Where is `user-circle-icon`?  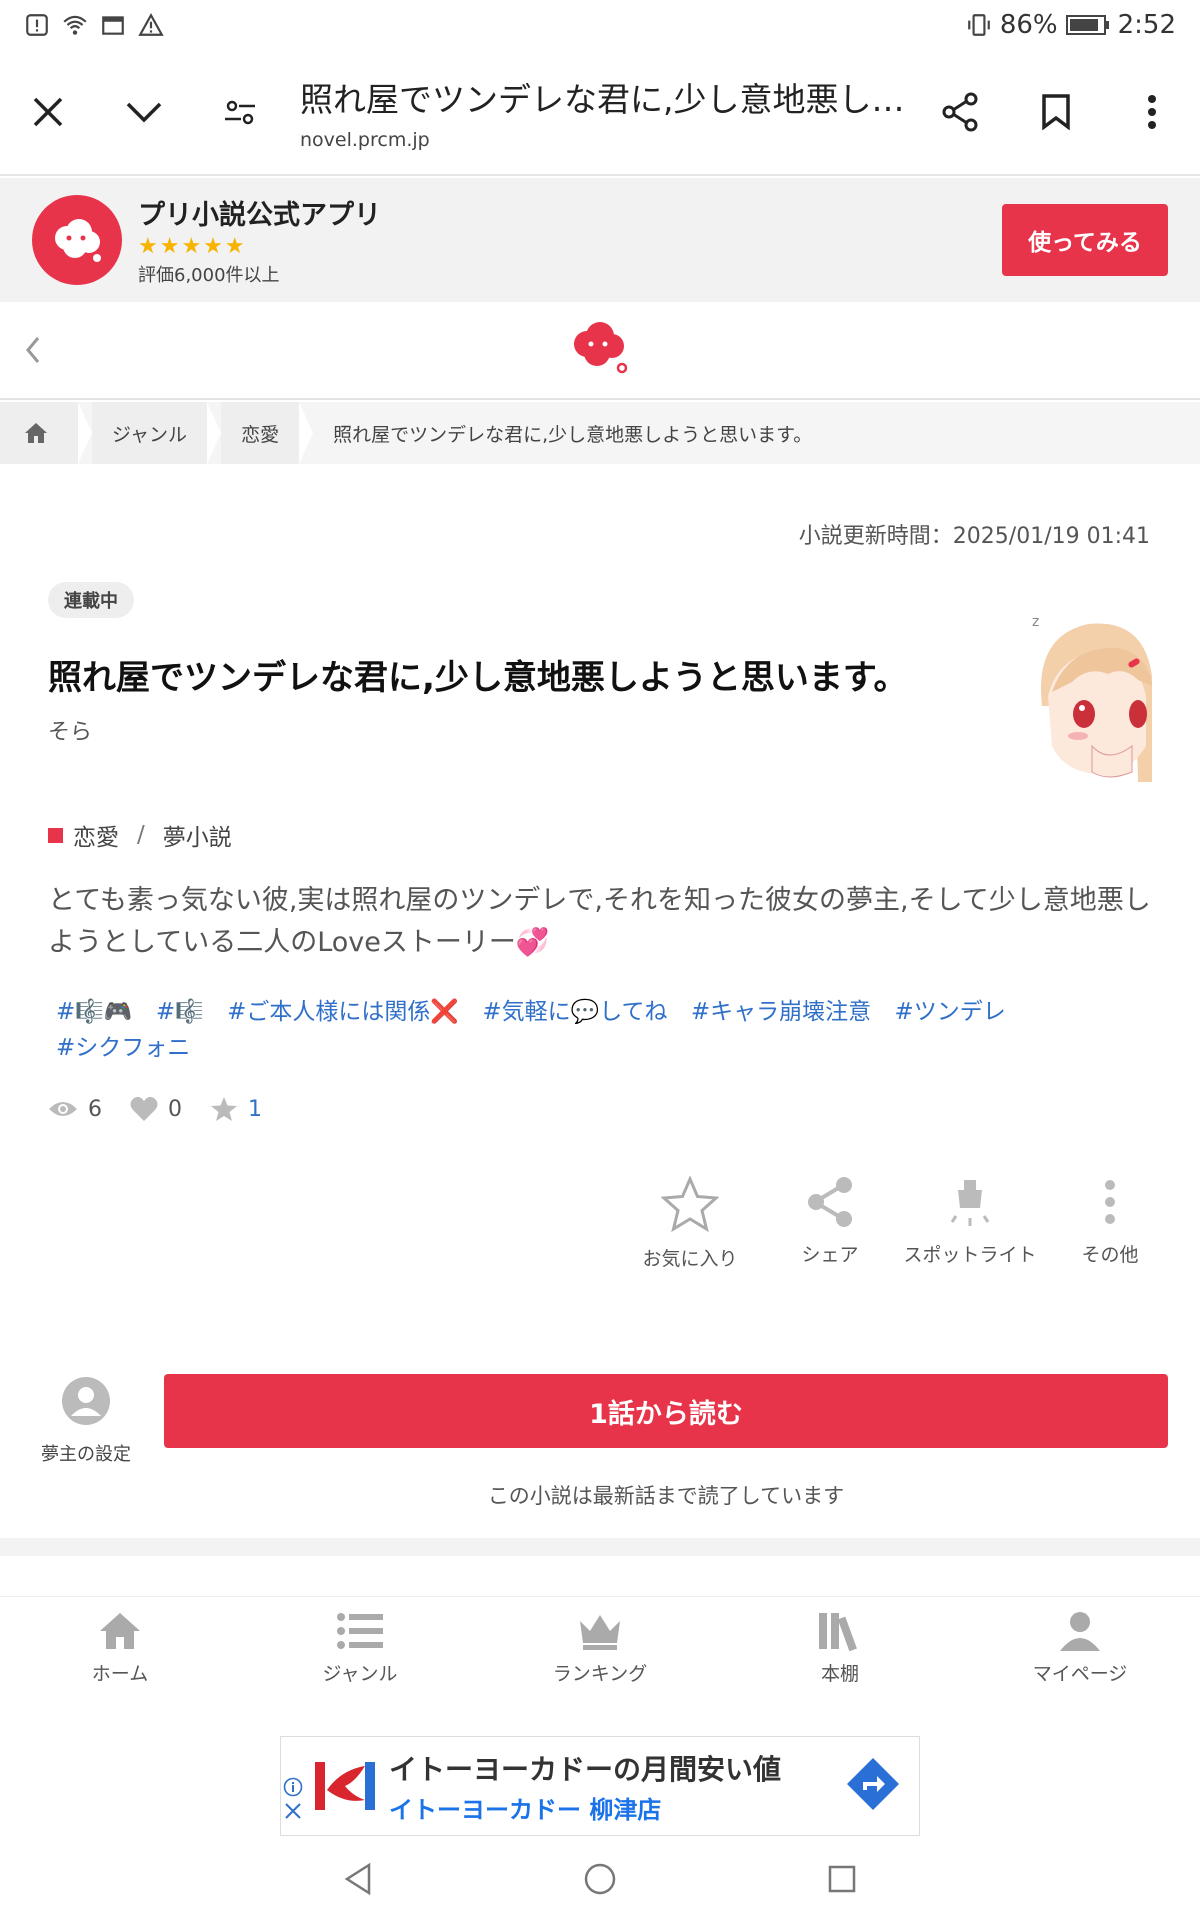 user-circle-icon is located at coordinates (86, 1401).